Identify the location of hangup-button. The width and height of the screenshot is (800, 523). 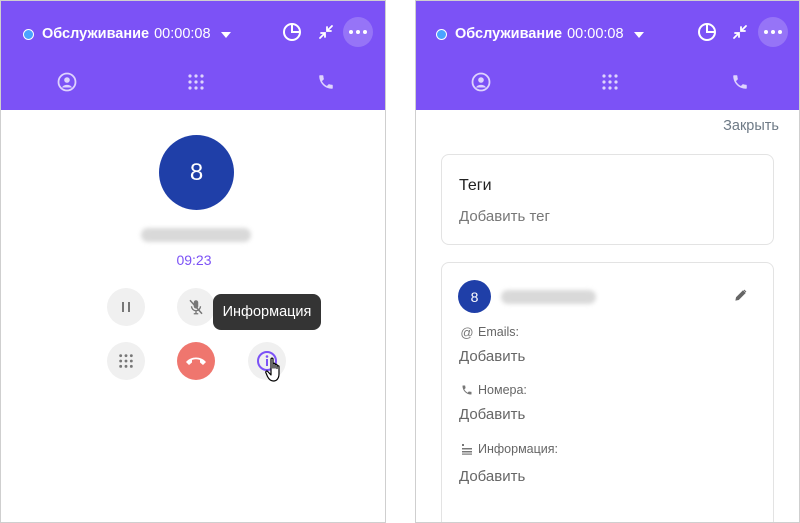
(196, 361).